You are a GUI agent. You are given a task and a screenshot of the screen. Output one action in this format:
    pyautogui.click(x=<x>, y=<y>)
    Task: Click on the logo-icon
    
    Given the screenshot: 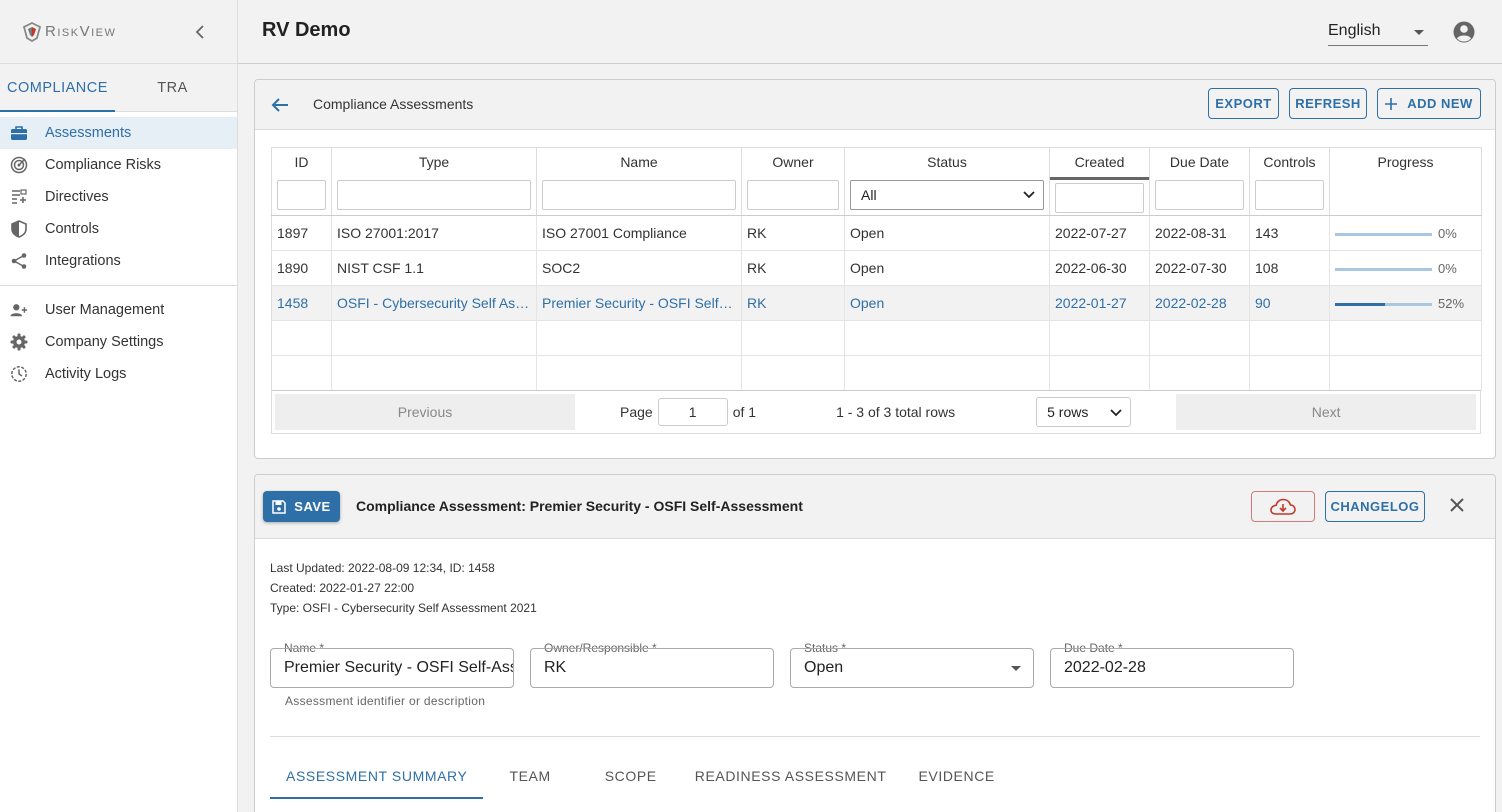 What is the action you would take?
    pyautogui.click(x=32, y=31)
    